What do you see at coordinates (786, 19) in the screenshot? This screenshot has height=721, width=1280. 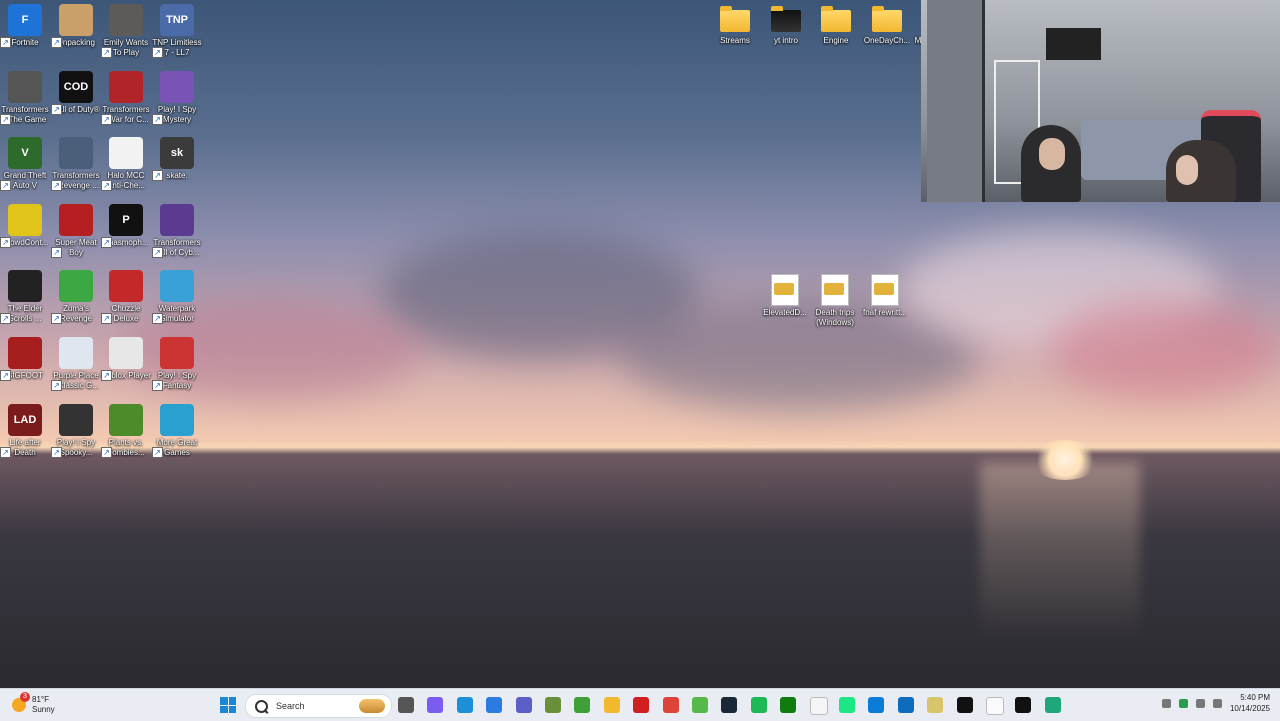 I see `folder-icon` at bounding box center [786, 19].